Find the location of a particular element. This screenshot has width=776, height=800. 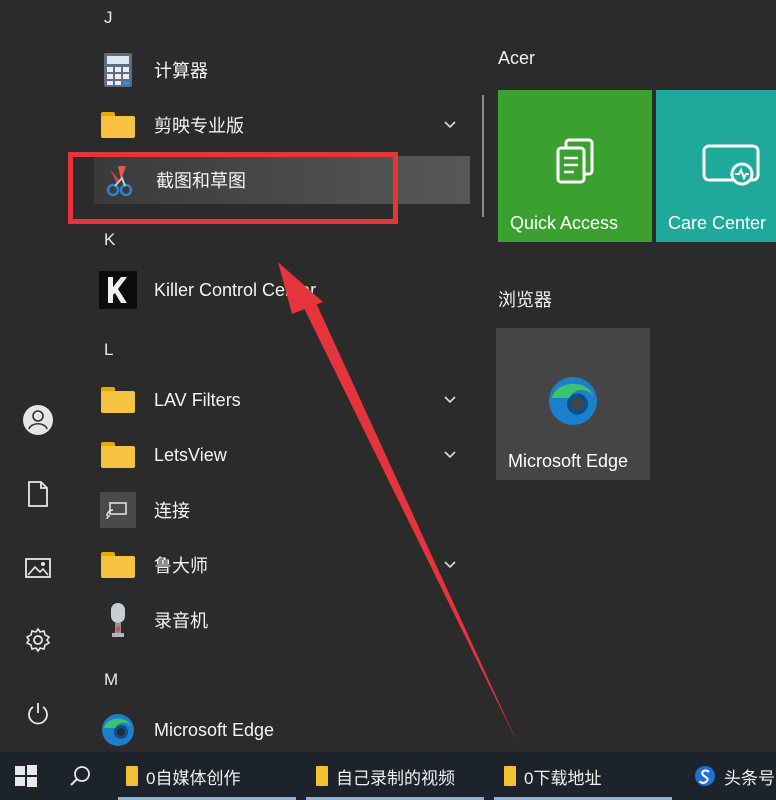

documents-button is located at coordinates (38, 494).